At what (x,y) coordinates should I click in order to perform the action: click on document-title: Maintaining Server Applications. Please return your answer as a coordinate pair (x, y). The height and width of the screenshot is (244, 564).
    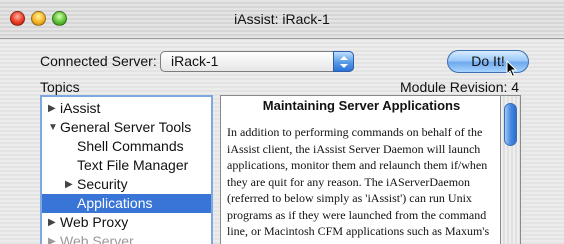
    Looking at the image, I should click on (361, 105).